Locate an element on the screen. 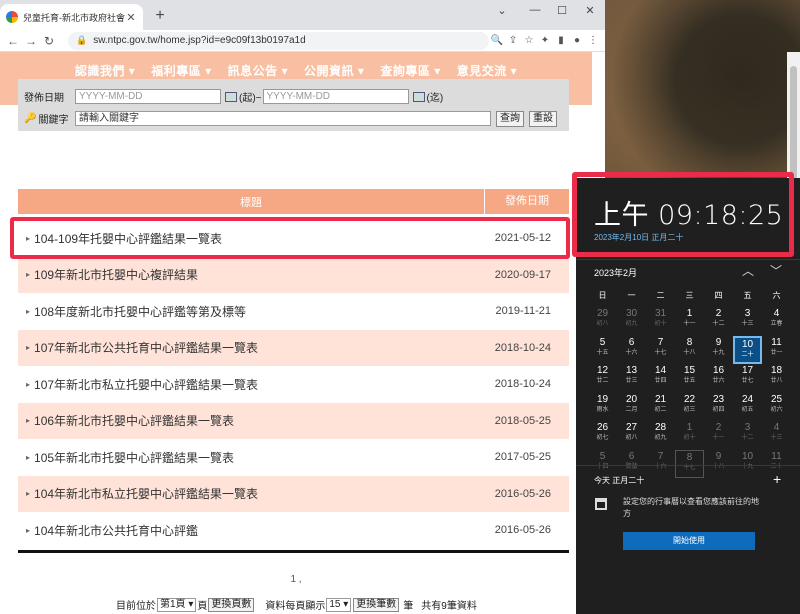 Image resolution: width=800 pixels, height=614 pixels. calendar-day: 6 驚蟄 is located at coordinates (631, 464).